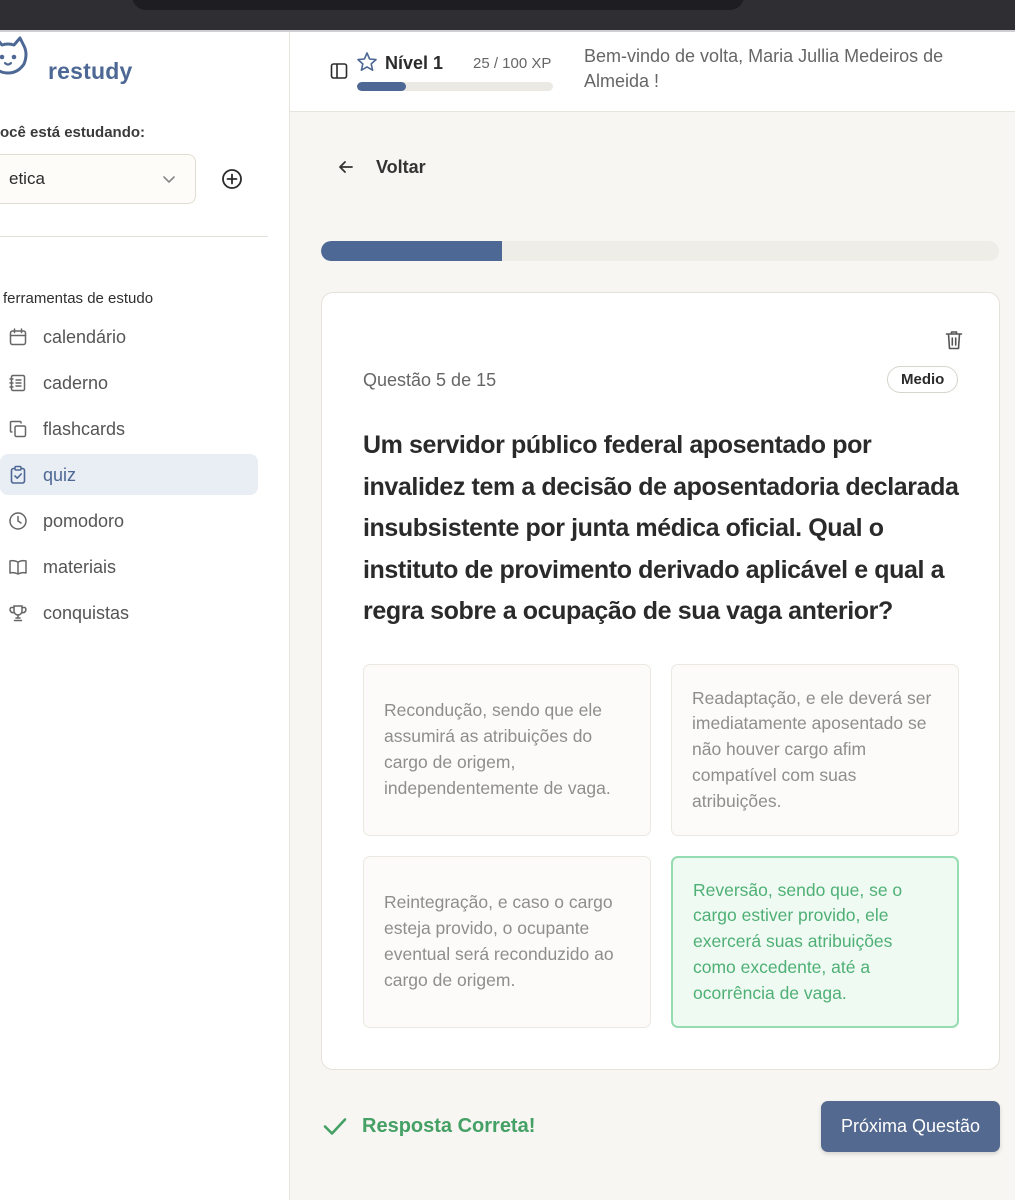  What do you see at coordinates (18, 567) in the screenshot?
I see `book-open-icon` at bounding box center [18, 567].